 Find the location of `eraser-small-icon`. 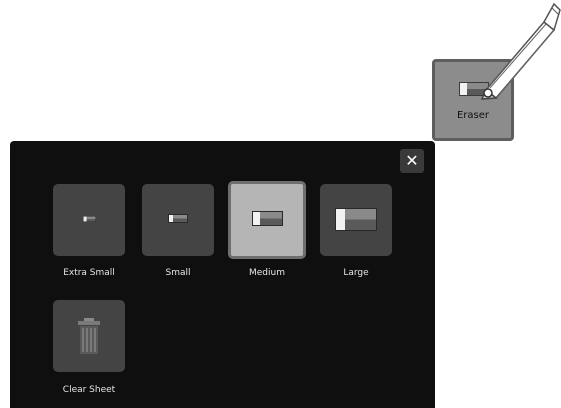

eraser-small-icon is located at coordinates (178, 218).